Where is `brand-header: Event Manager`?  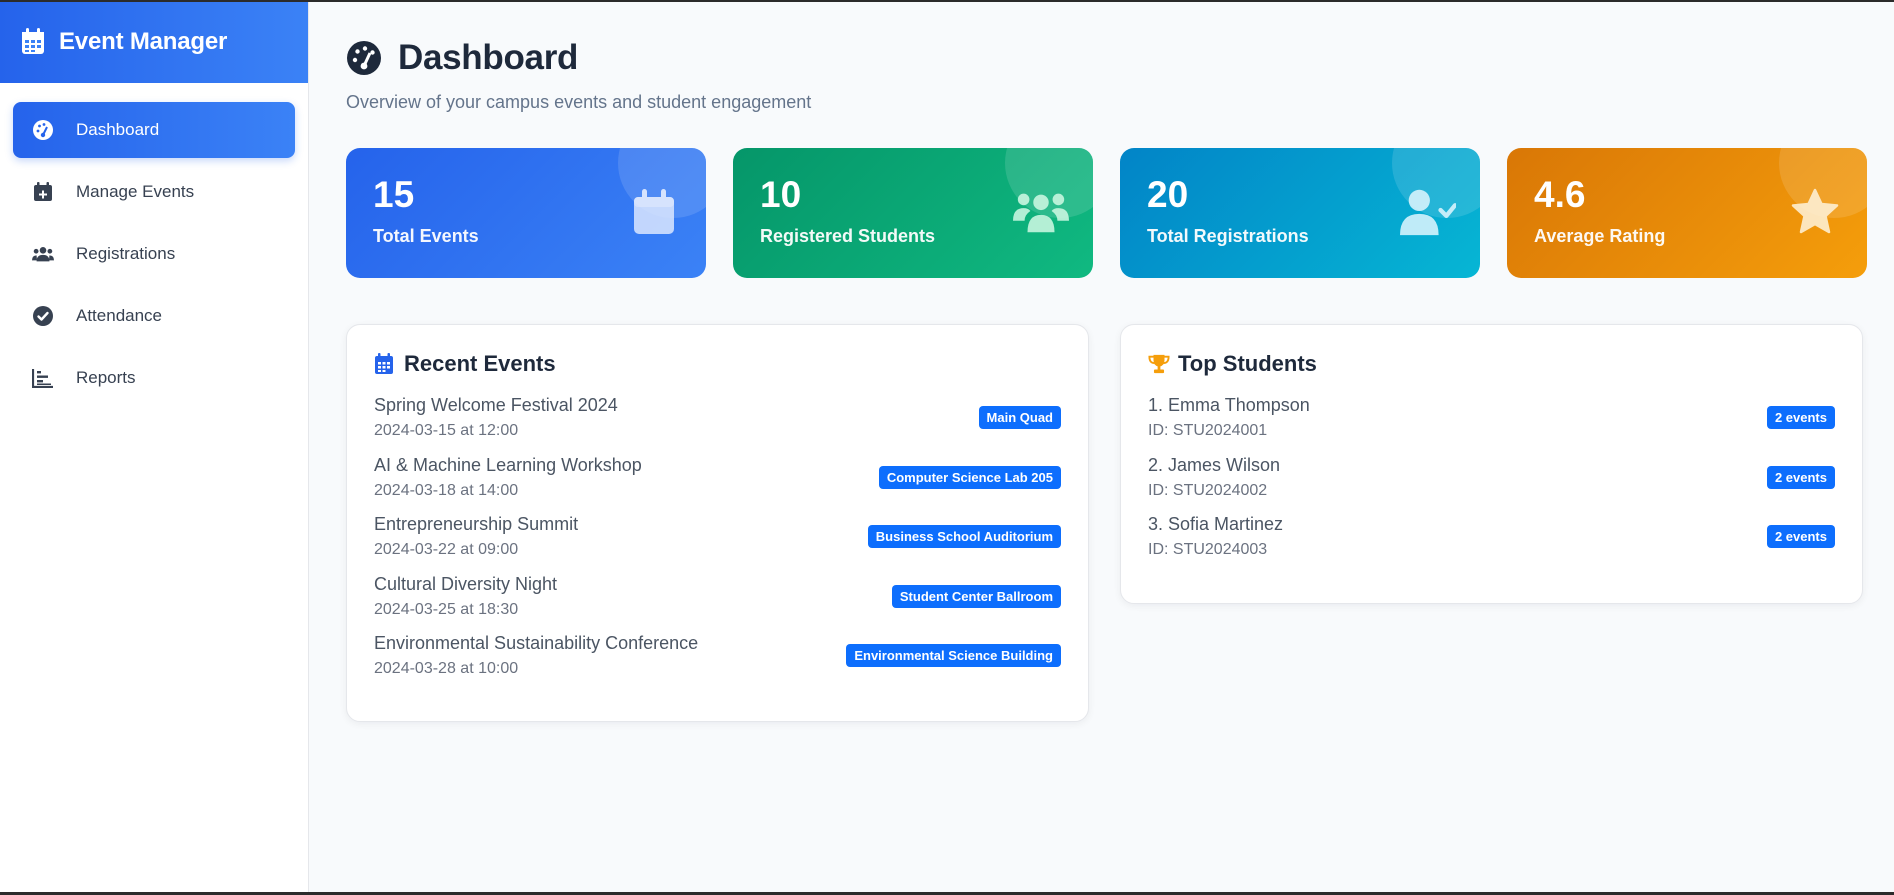
brand-header: Event Manager is located at coordinates (154, 41).